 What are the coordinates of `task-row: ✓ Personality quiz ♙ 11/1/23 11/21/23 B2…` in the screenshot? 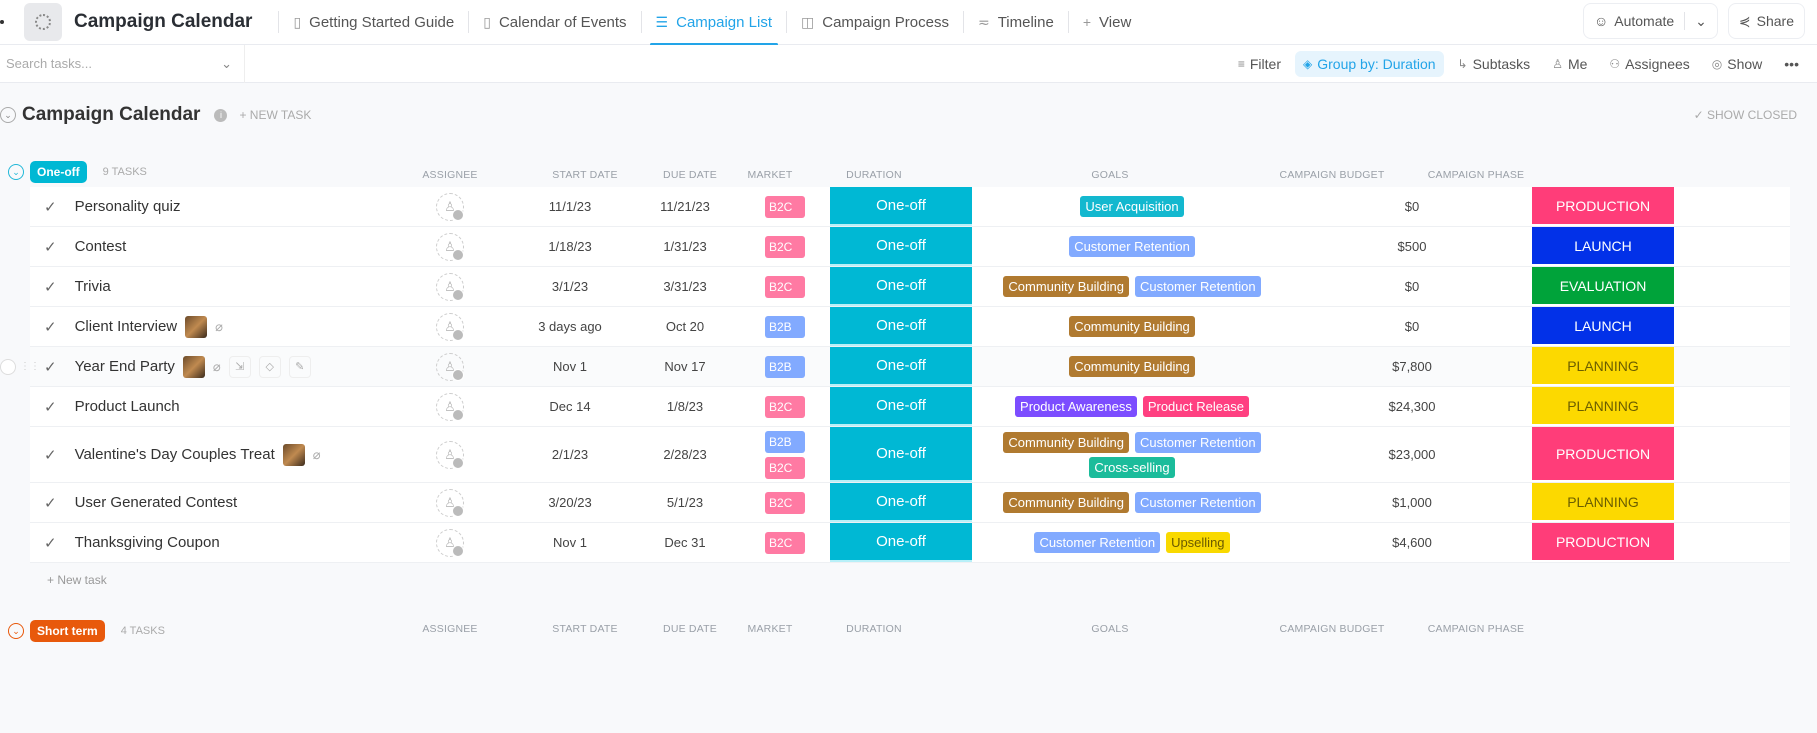 It's located at (910, 207).